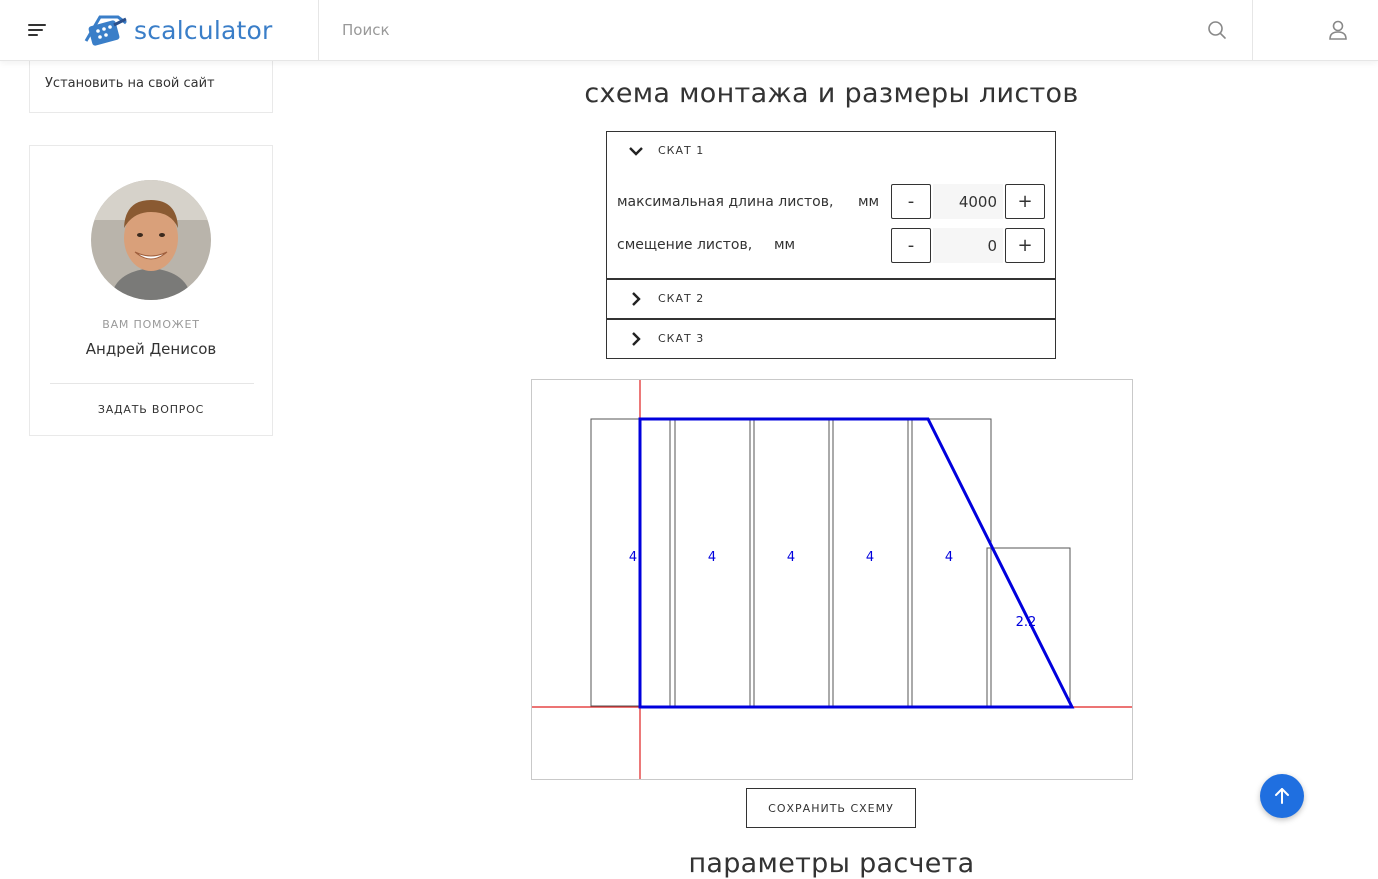  Describe the element at coordinates (681, 298) in the screenshot. I see `slope-2-label: СКАТ 2` at that location.